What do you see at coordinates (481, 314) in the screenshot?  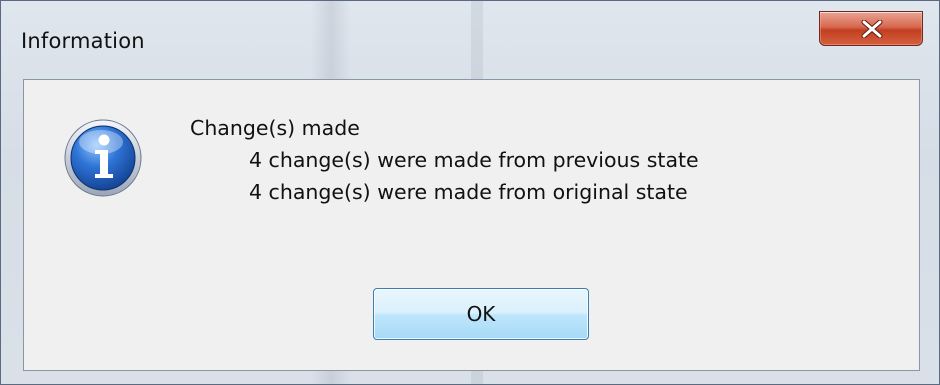 I see `ok-button: OK` at bounding box center [481, 314].